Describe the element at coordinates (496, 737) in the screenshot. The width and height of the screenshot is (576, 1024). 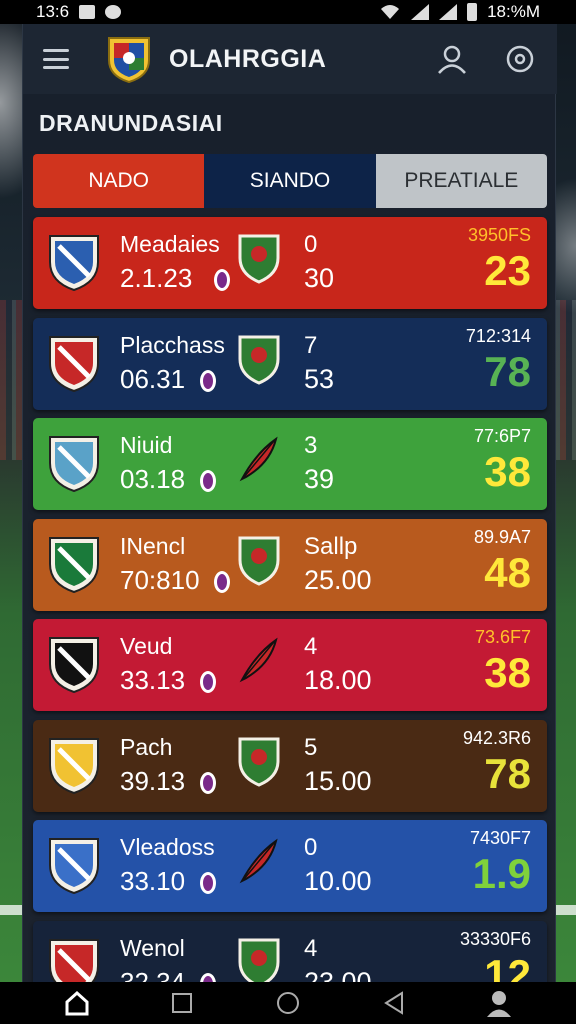
I see `odds-code: 942.3R6` at that location.